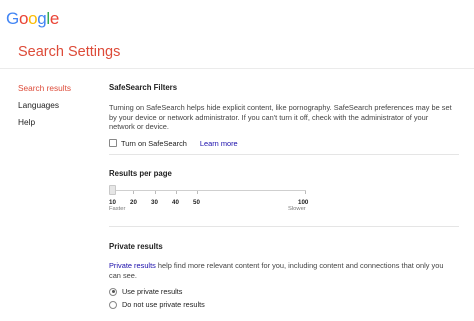 This screenshot has height=321, width=474. Describe the element at coordinates (132, 265) in the screenshot. I see `private-results-link: Private results` at that location.